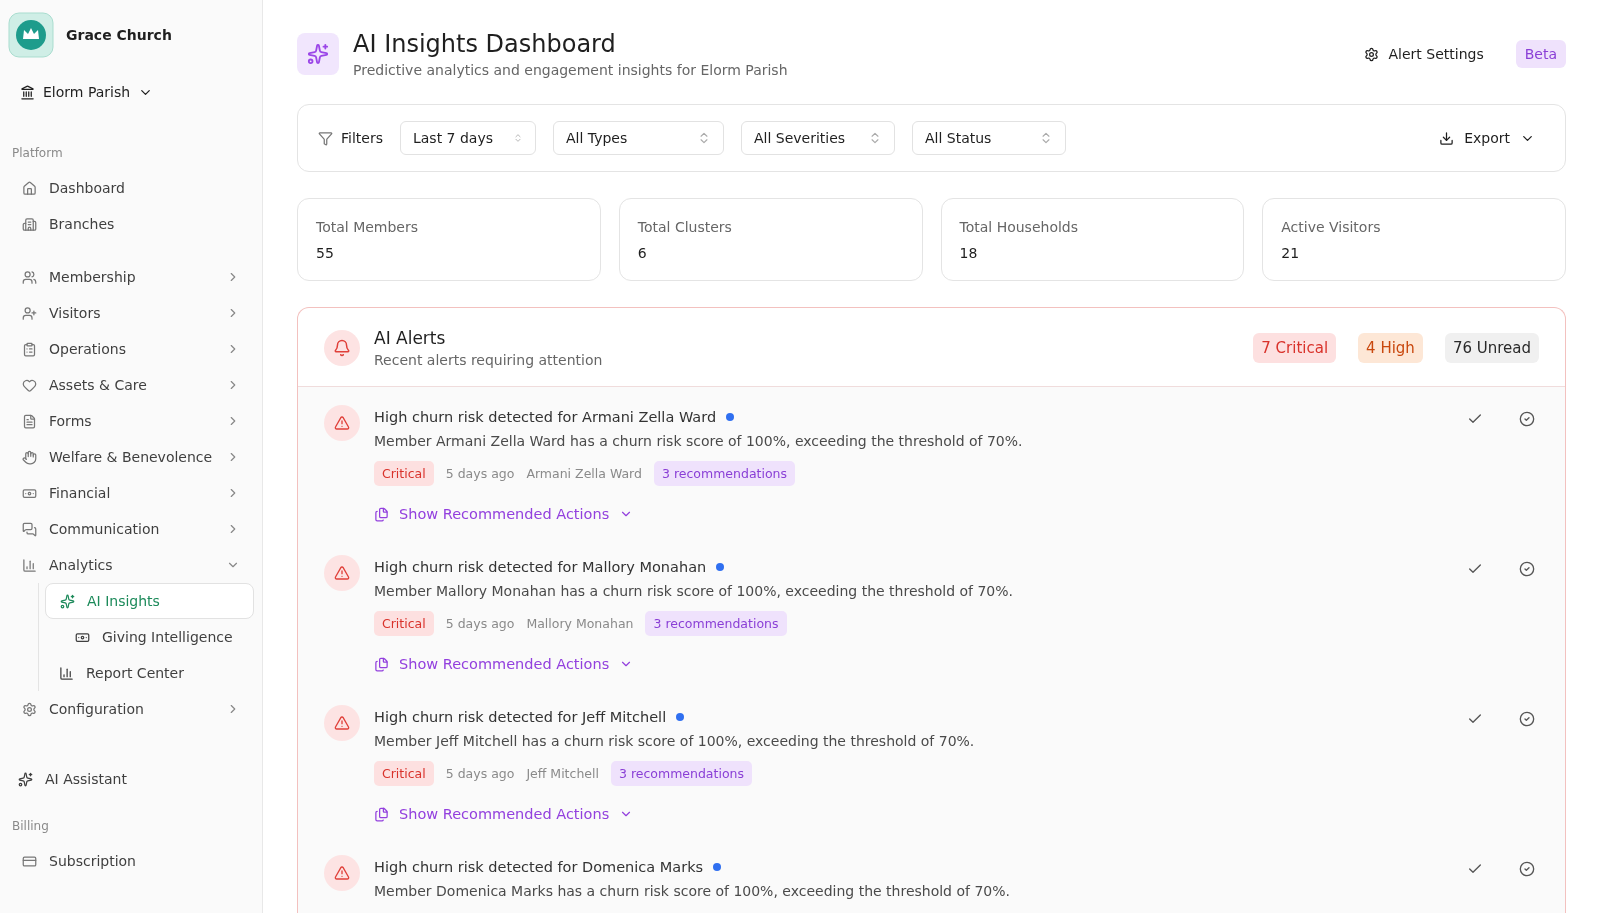  Describe the element at coordinates (131, 861) in the screenshot. I see `sidebar-item: Subscription` at that location.